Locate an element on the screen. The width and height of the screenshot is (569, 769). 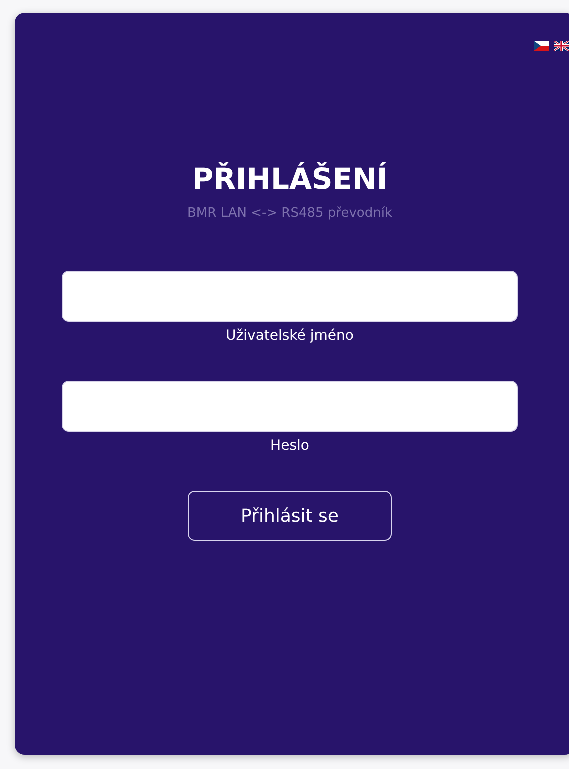
login-button: Přihlásit se is located at coordinates (290, 516).